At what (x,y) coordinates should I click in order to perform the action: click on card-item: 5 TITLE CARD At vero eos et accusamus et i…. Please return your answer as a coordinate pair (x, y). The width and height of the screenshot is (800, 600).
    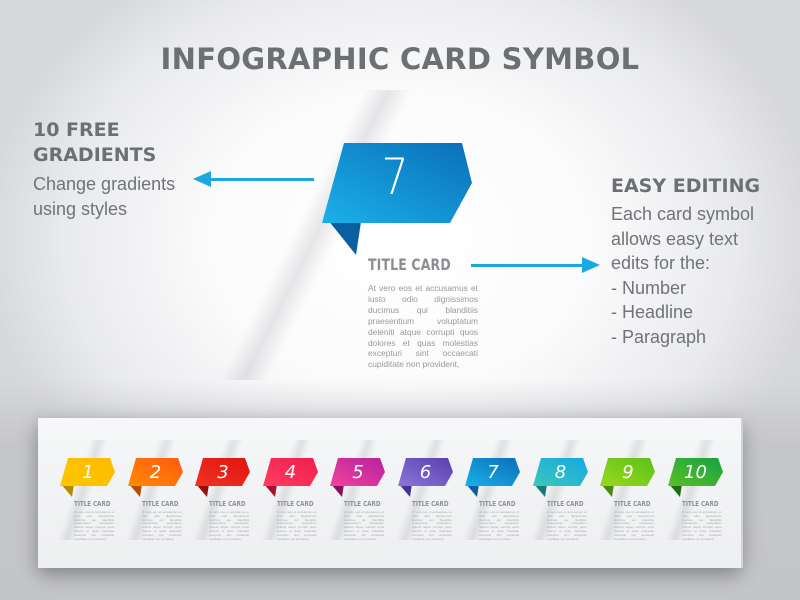
    Looking at the image, I should click on (359, 493).